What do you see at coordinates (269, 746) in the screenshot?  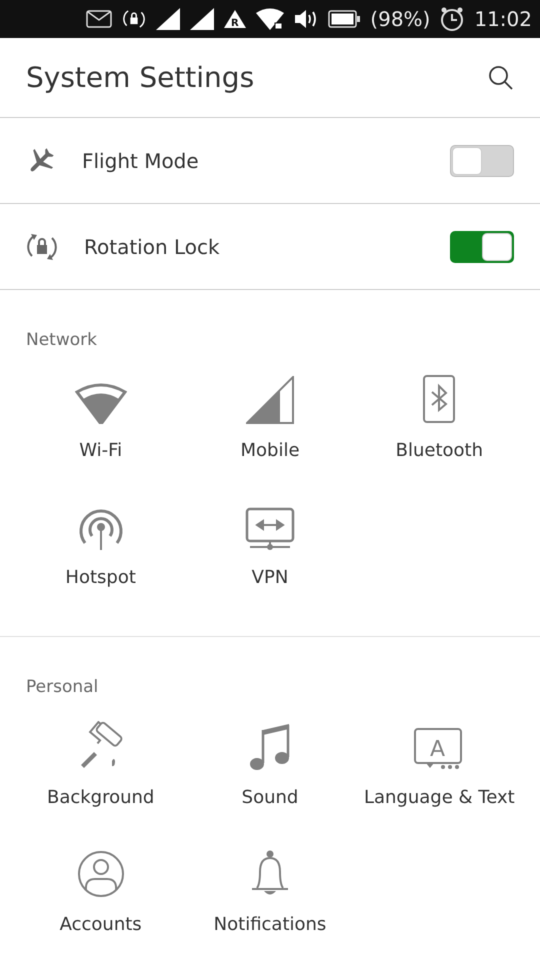 I see `music-note-icon` at bounding box center [269, 746].